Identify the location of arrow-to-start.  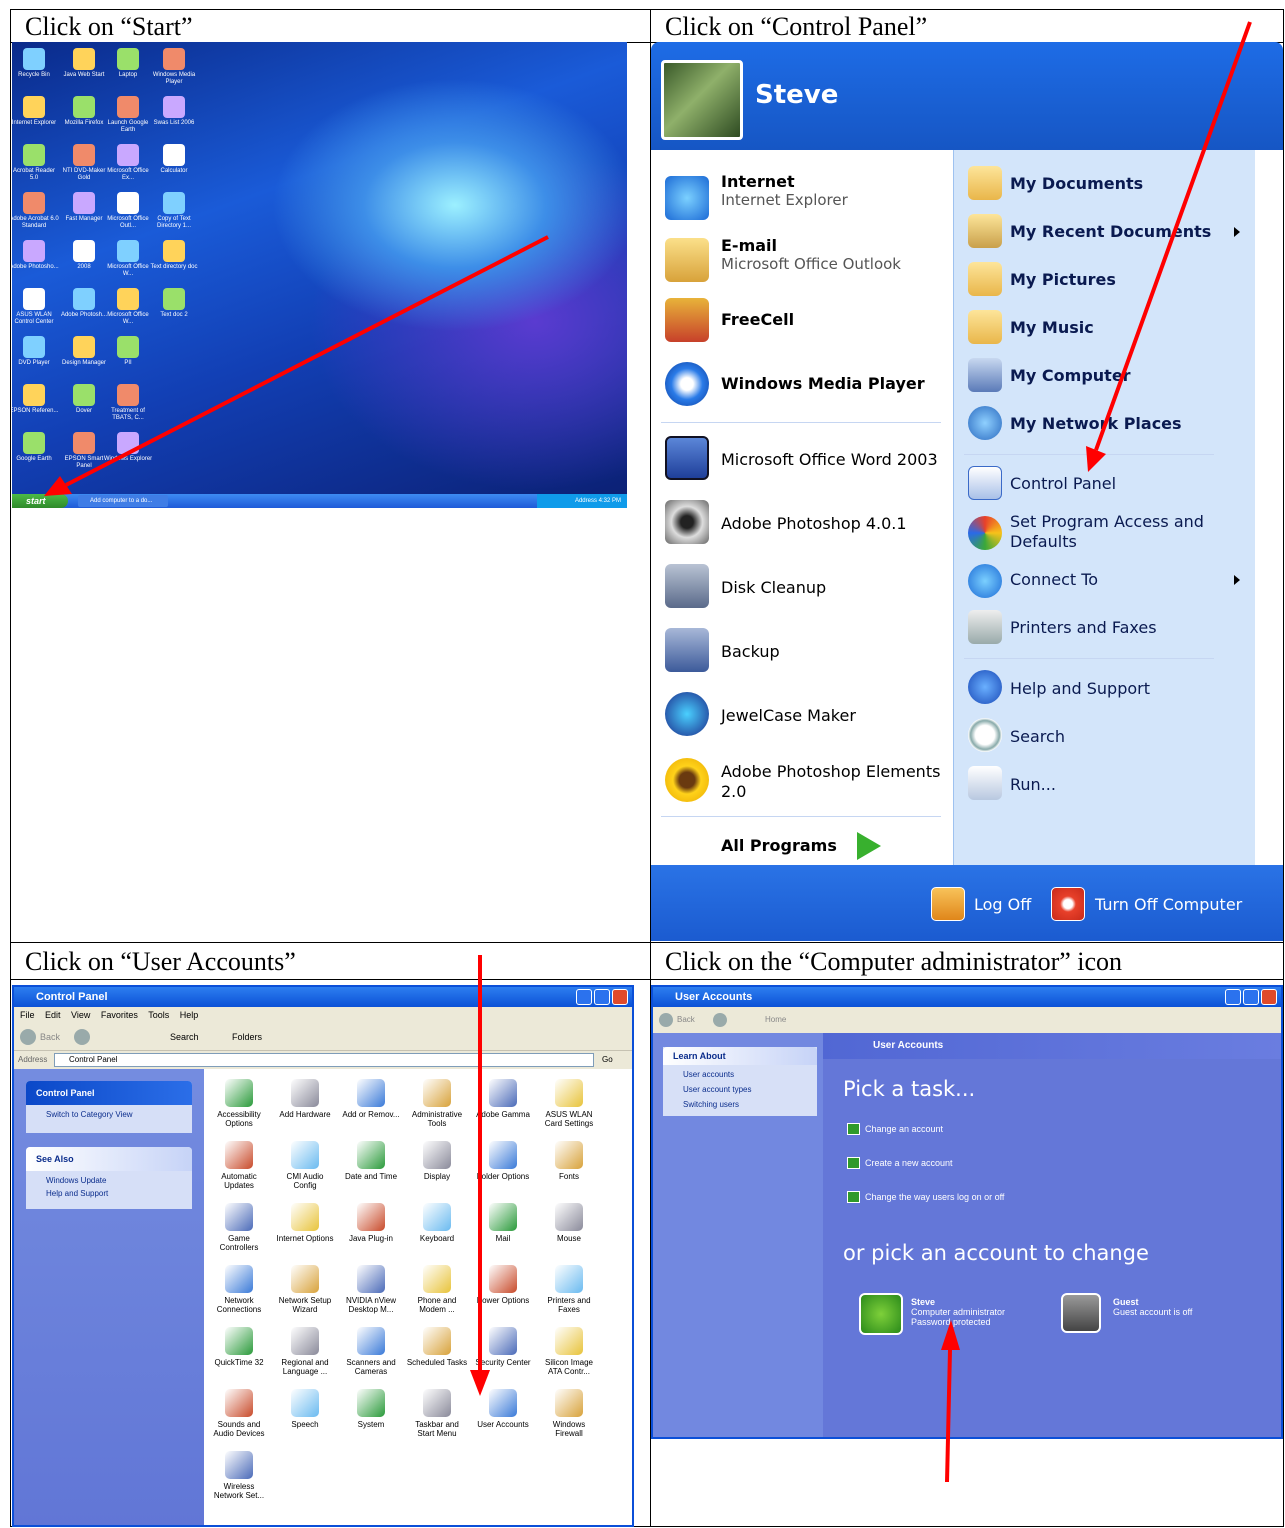
(307, 361).